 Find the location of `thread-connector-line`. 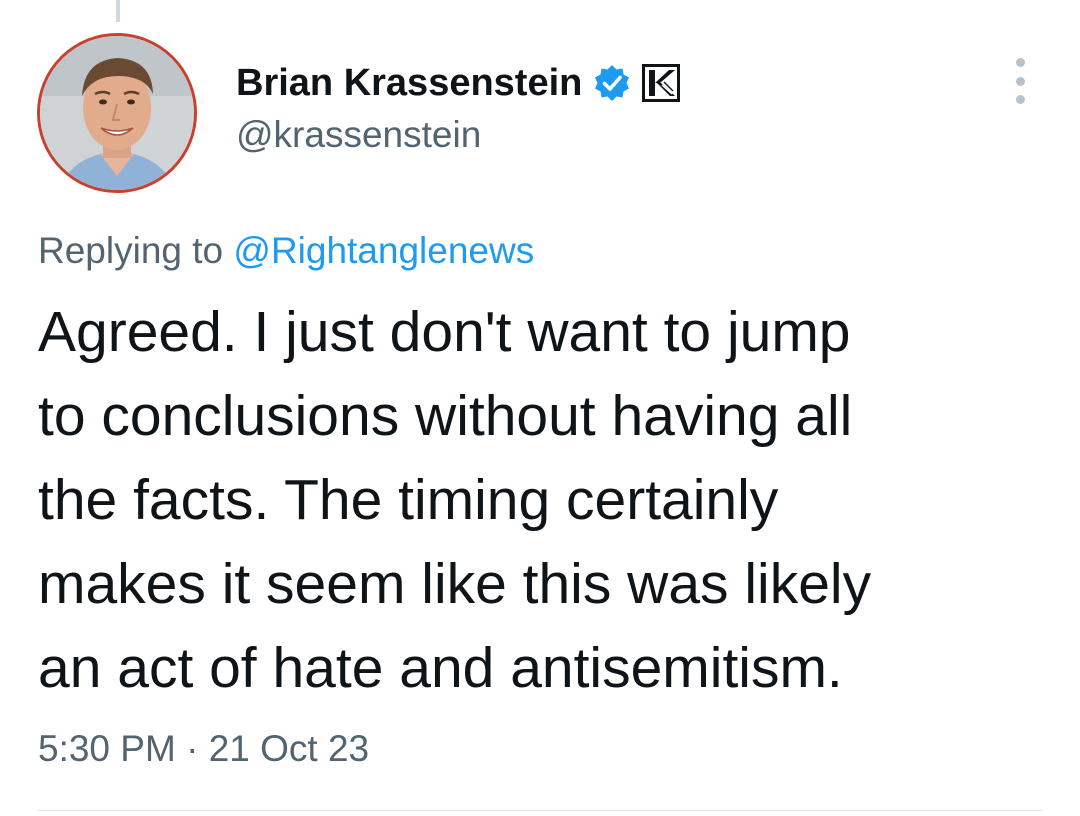

thread-connector-line is located at coordinates (118, 11).